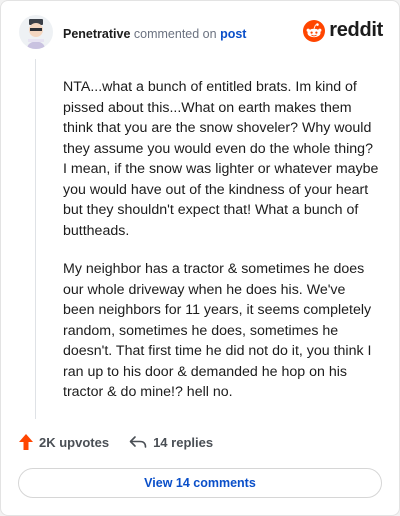  Describe the element at coordinates (26, 442) in the screenshot. I see `upvote-arrow-icon` at that location.